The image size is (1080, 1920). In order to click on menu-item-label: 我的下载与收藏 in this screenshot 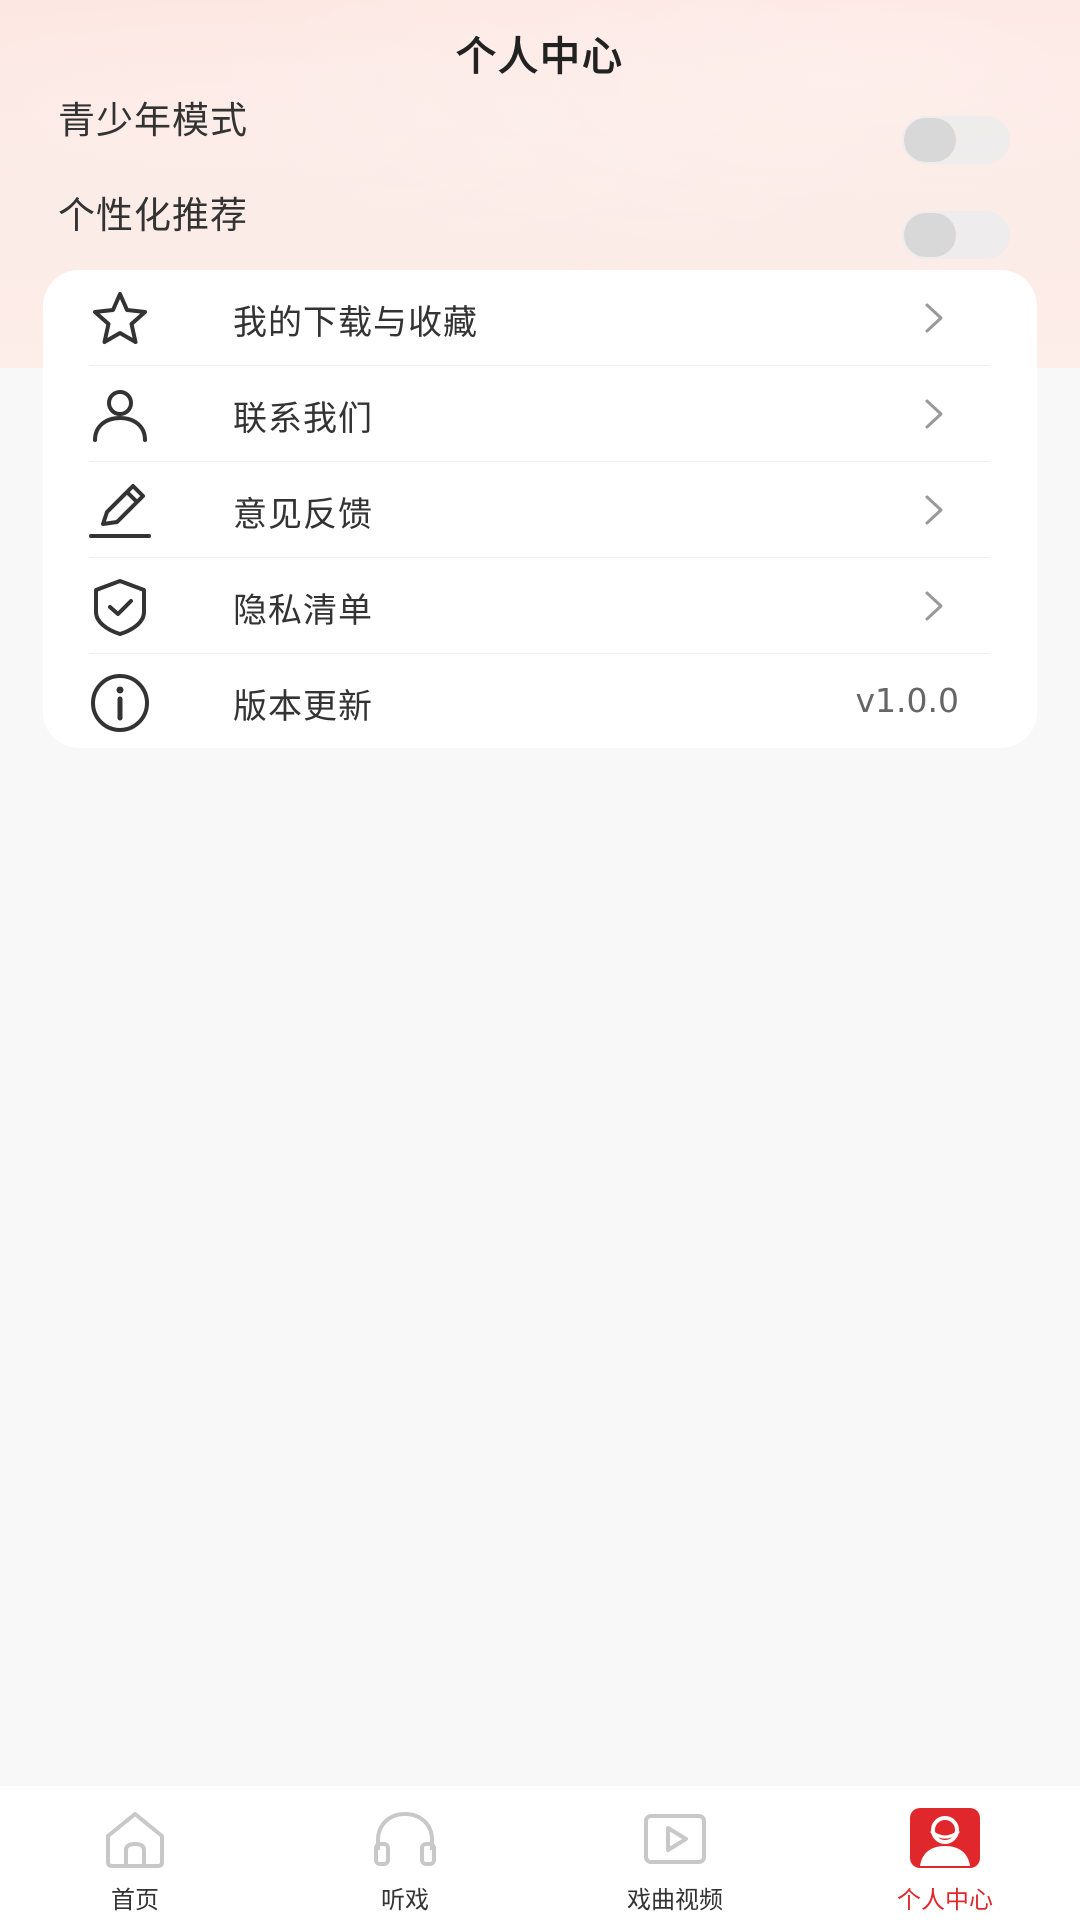, I will do `click(355, 323)`.